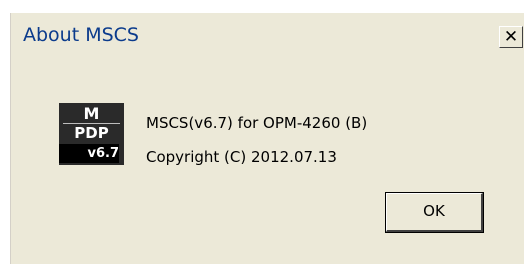  I want to click on app-icon-line-m: M, so click(91, 113).